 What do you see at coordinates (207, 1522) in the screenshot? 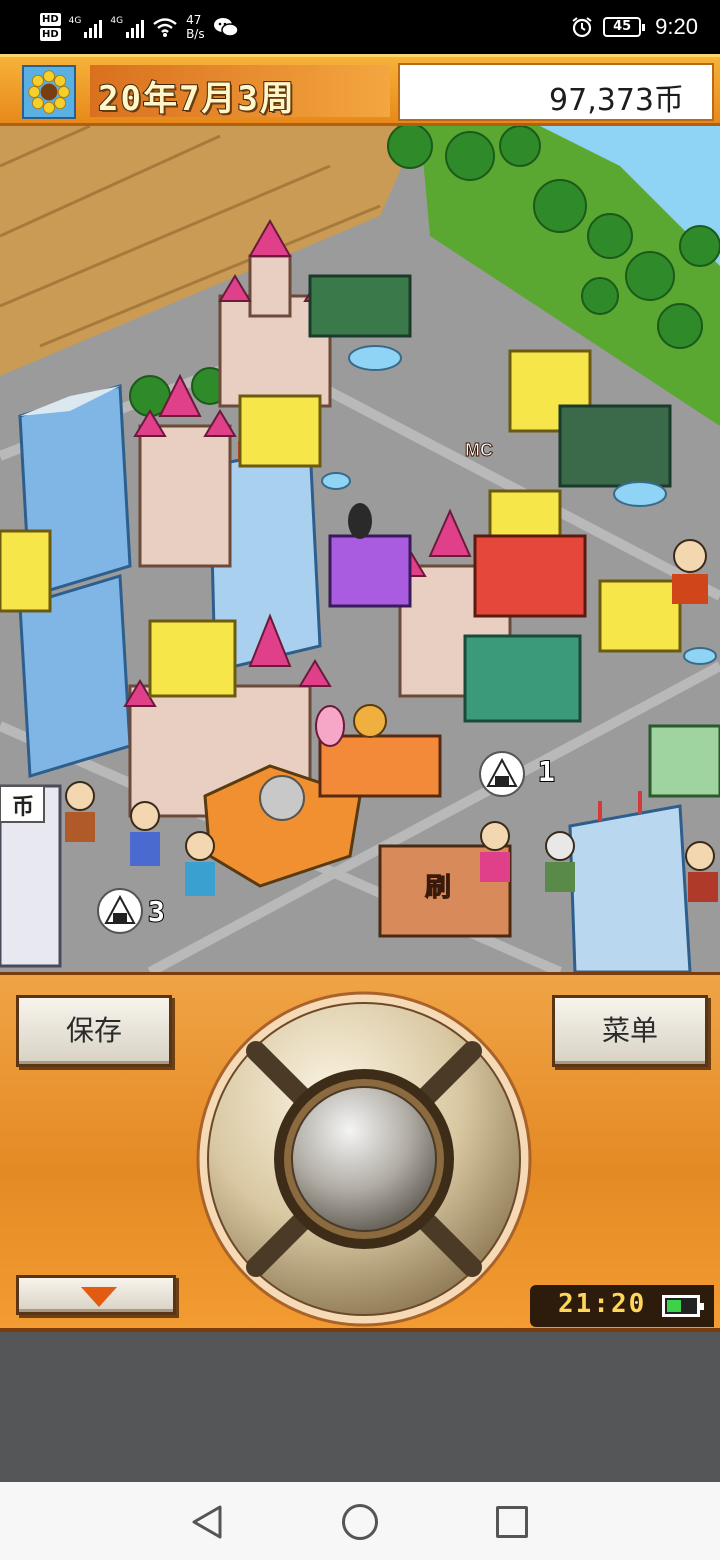
I see `back-icon` at bounding box center [207, 1522].